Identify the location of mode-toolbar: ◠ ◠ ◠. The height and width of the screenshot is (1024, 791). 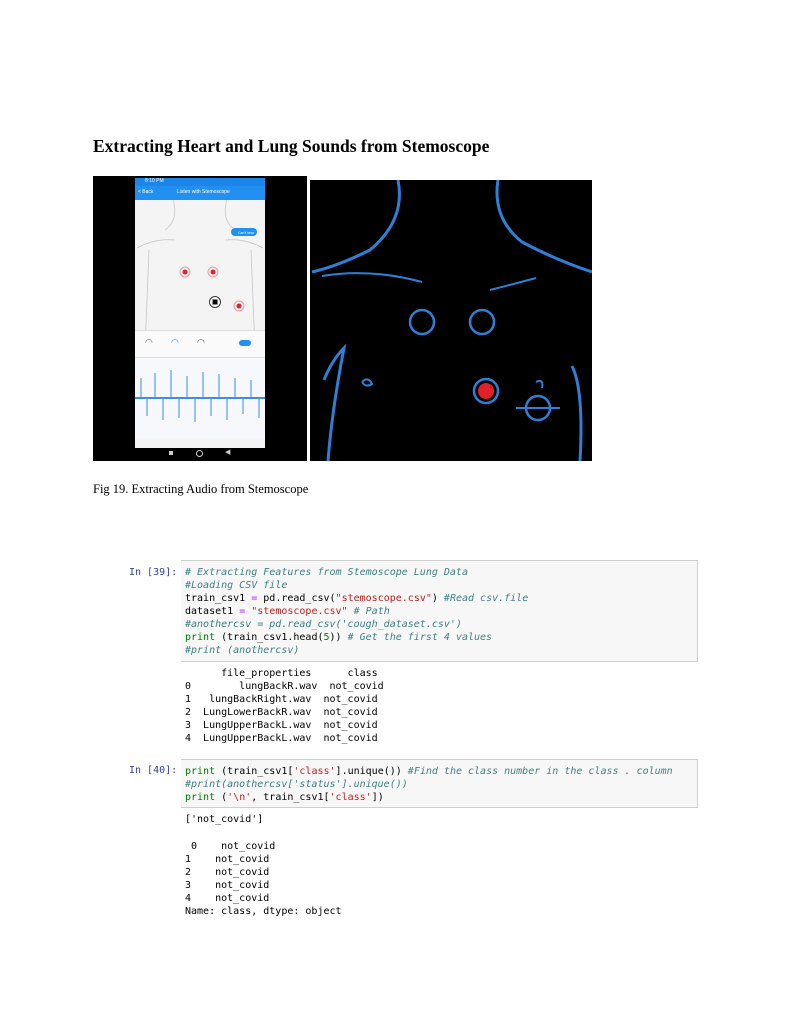
(200, 344).